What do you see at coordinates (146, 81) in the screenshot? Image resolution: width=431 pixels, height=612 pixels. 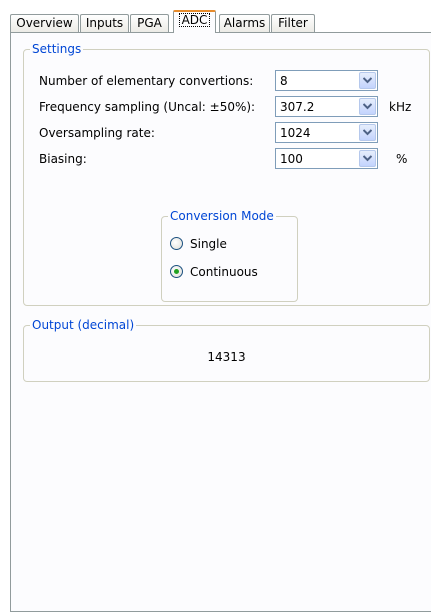 I see `elementary-conversions-label: Number of elementary convertions:` at bounding box center [146, 81].